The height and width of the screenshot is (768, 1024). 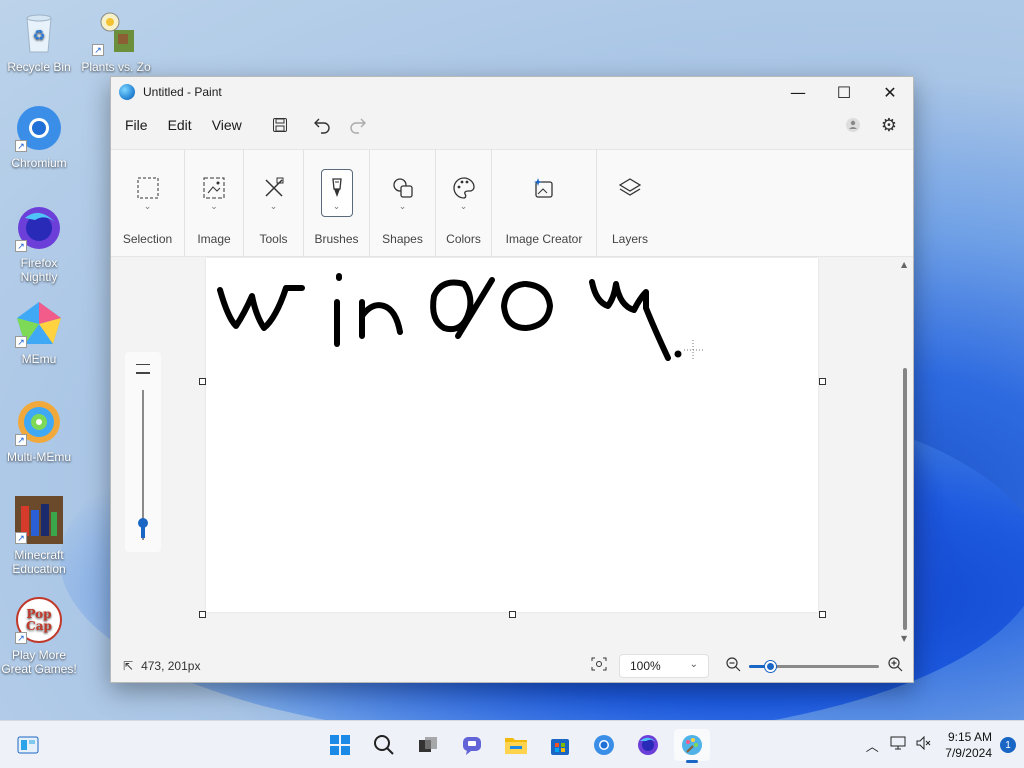 What do you see at coordinates (98, 50) in the screenshot?
I see `shortcut-arrow-icon: ↗` at bounding box center [98, 50].